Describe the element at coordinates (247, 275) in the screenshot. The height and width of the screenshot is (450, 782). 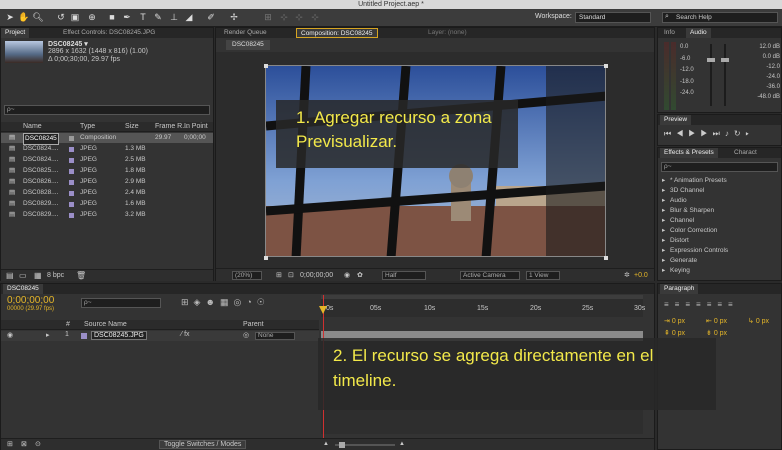
I see `zoom-select: (20%)` at that location.